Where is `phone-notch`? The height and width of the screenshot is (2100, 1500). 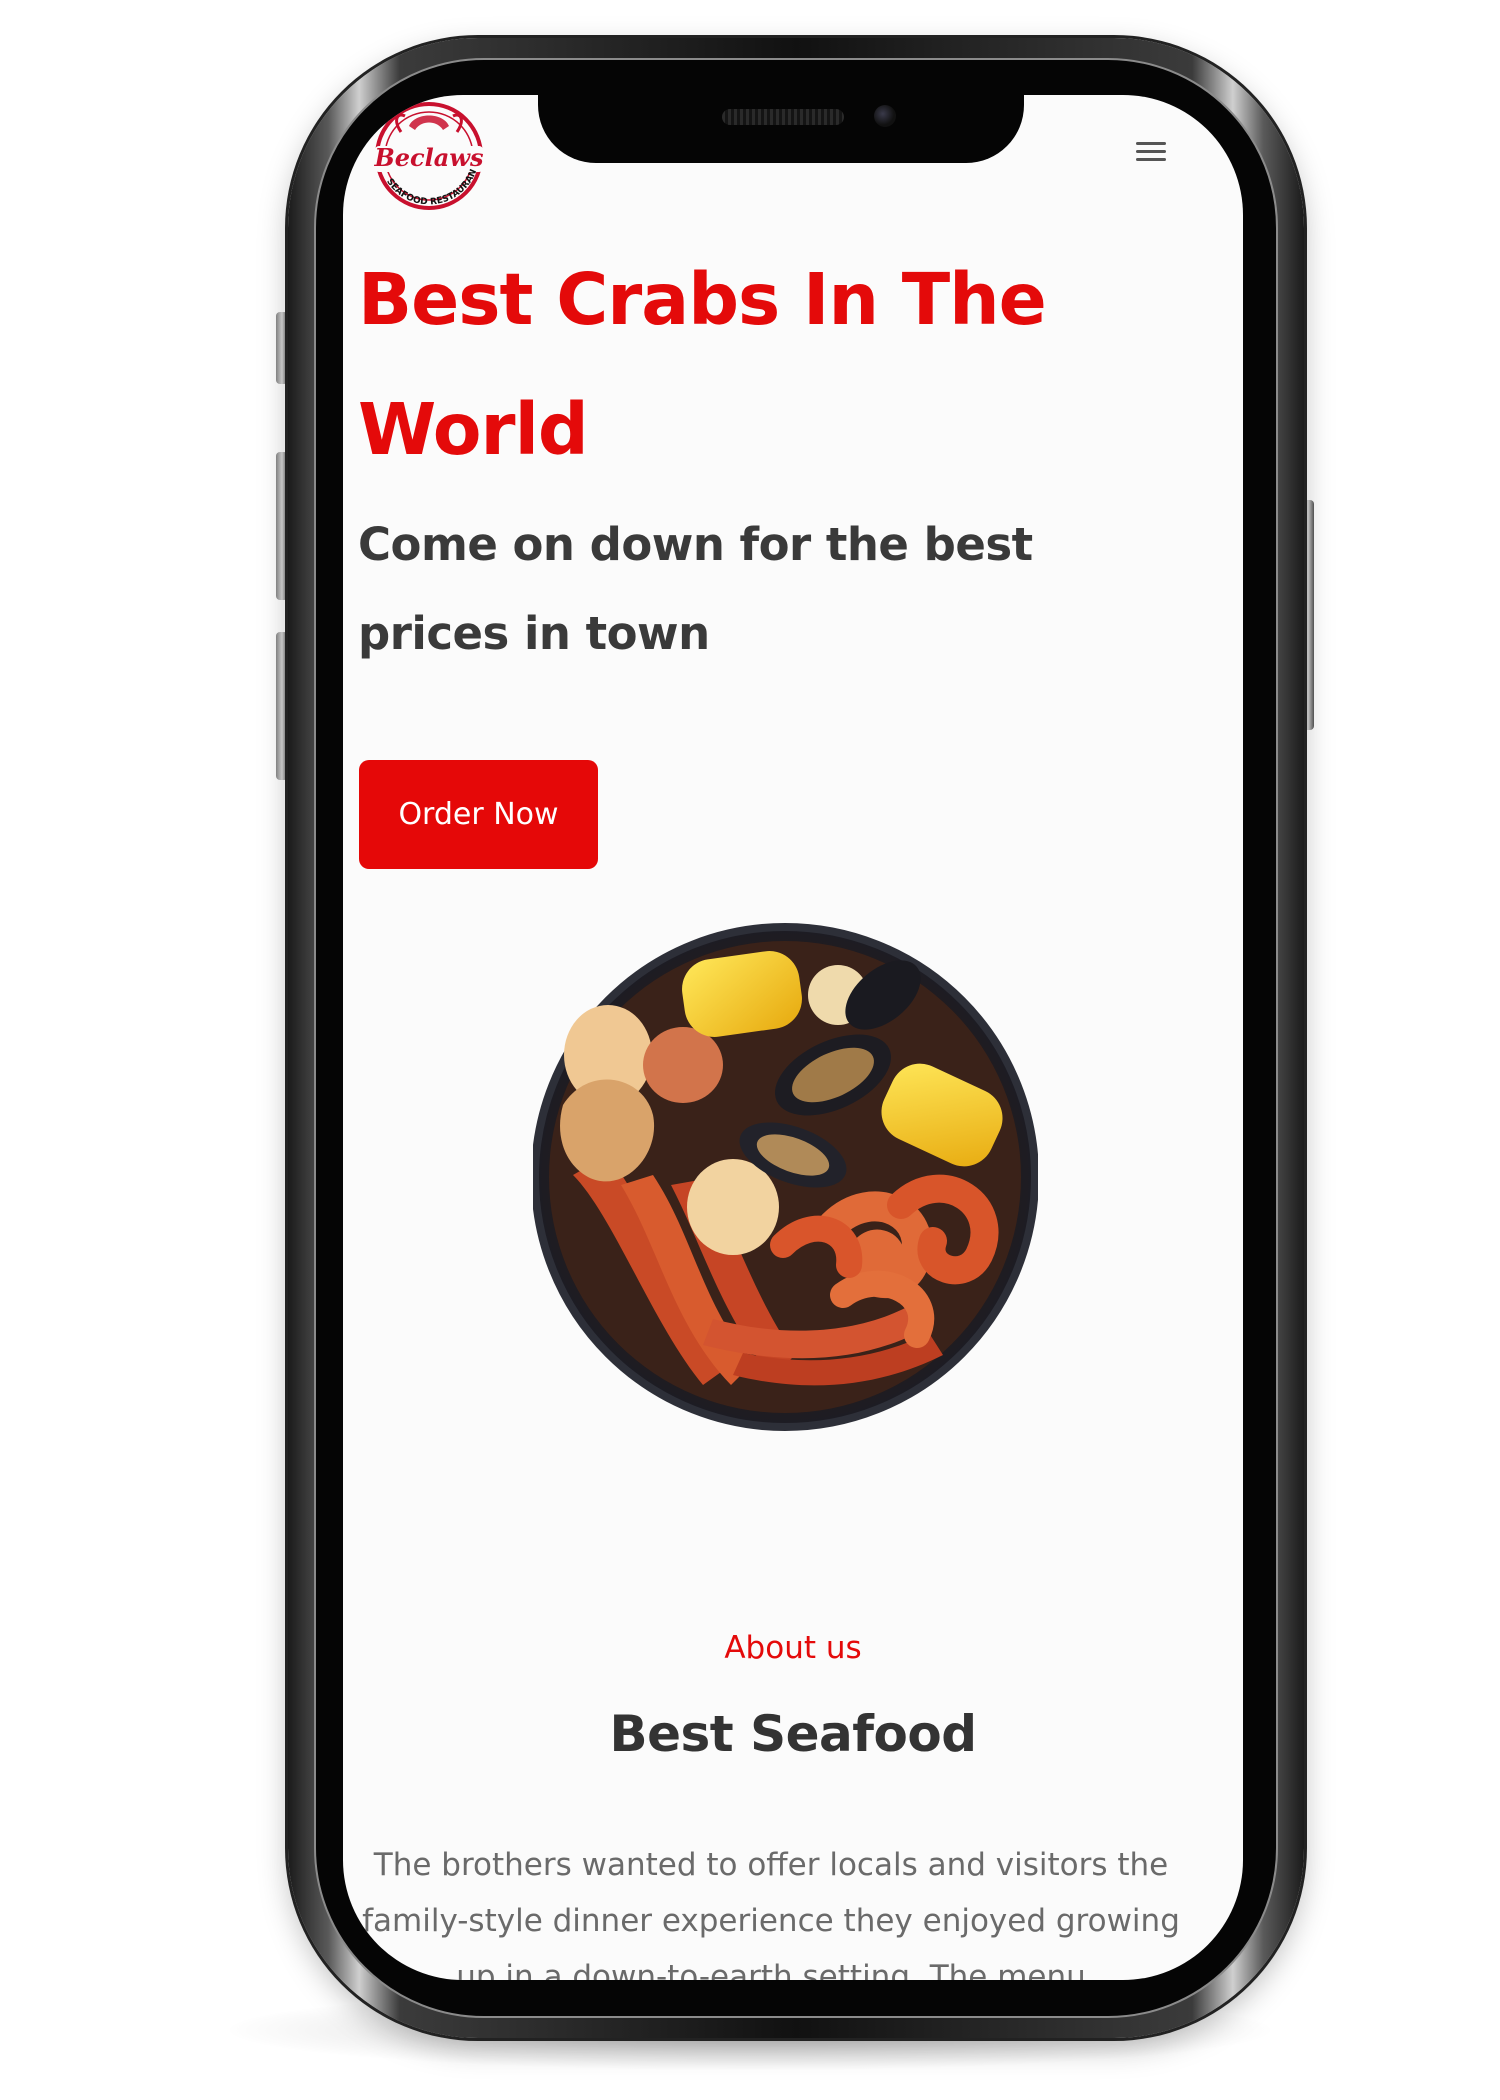
phone-notch is located at coordinates (781, 129).